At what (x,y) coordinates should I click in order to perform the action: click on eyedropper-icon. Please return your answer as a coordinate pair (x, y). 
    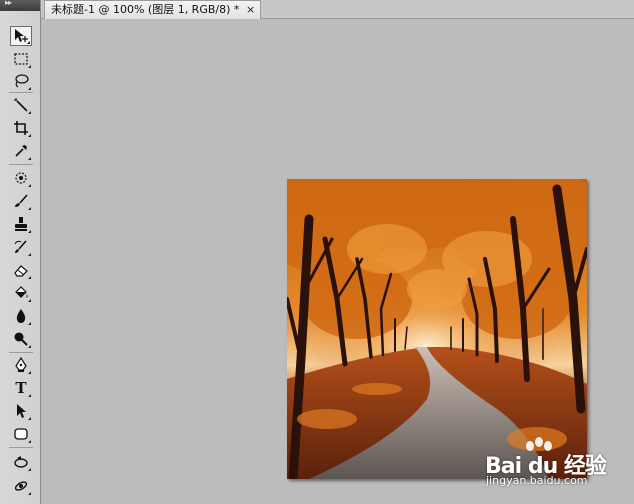
    Looking at the image, I should click on (21, 151).